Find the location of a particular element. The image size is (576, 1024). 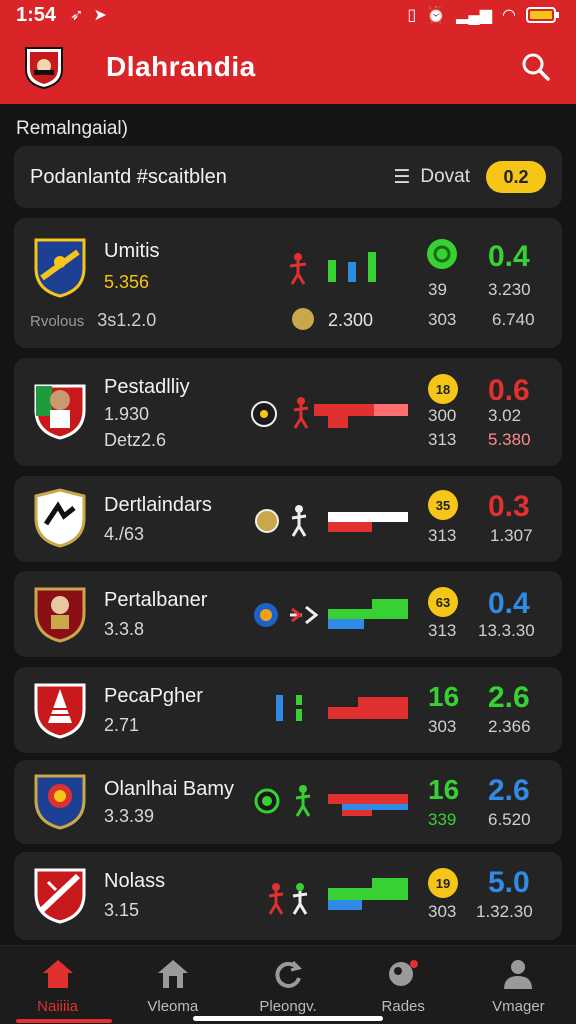

battery-icon is located at coordinates (542, 15).